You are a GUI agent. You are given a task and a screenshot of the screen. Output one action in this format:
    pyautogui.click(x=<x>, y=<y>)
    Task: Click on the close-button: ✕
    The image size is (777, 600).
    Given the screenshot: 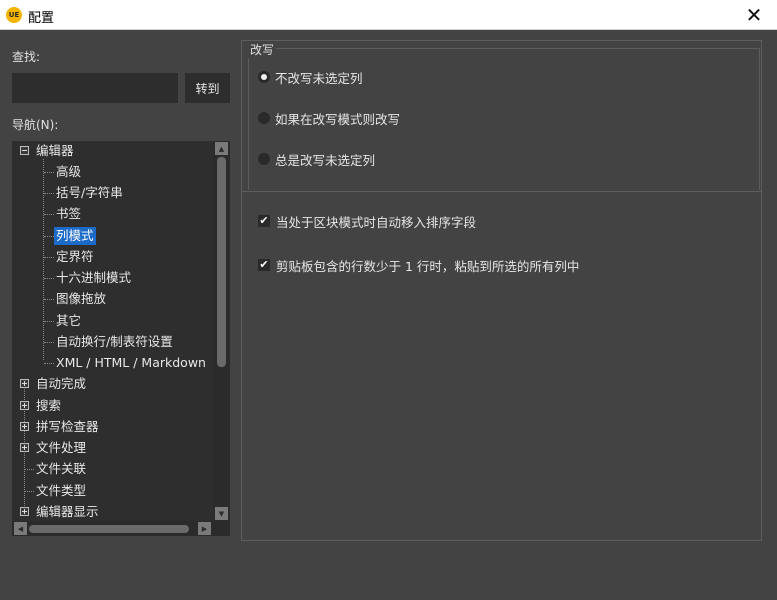 What is the action you would take?
    pyautogui.click(x=754, y=15)
    